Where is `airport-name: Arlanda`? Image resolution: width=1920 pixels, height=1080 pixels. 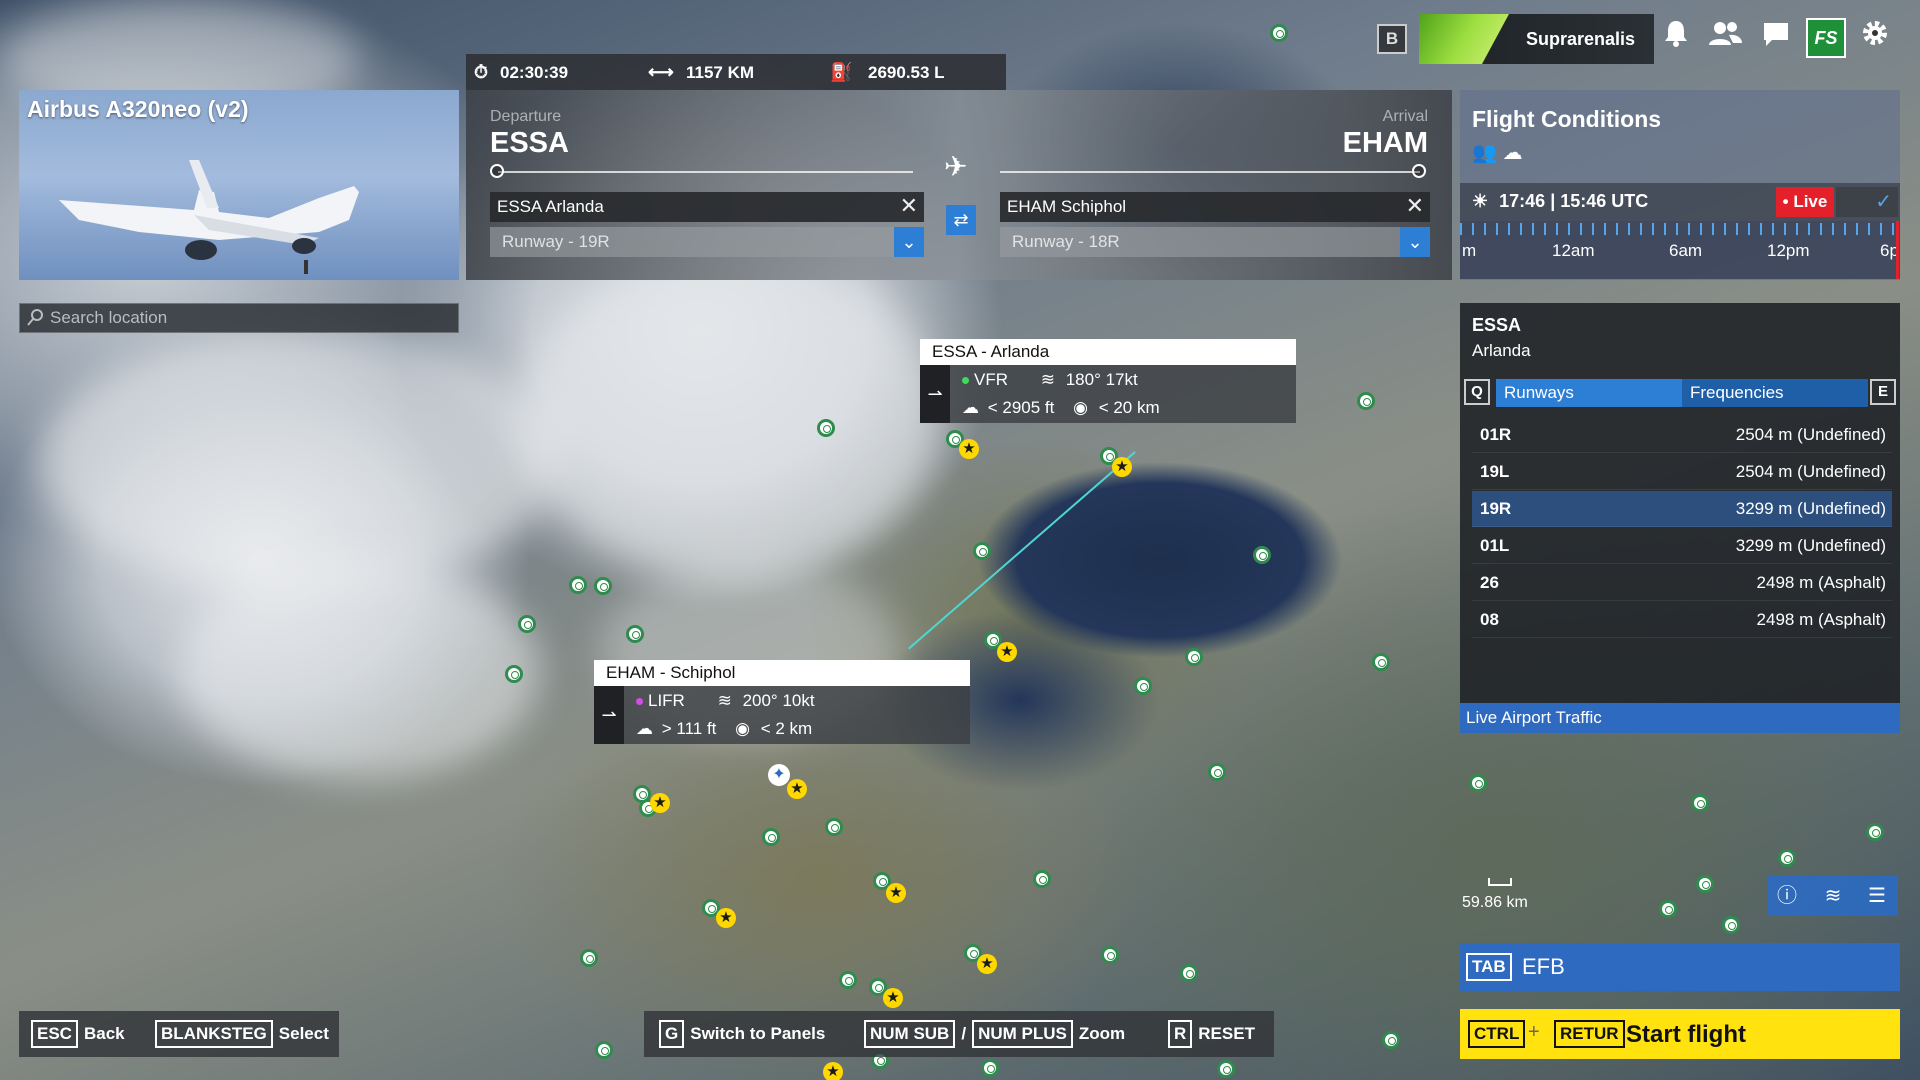 airport-name: Arlanda is located at coordinates (1501, 350).